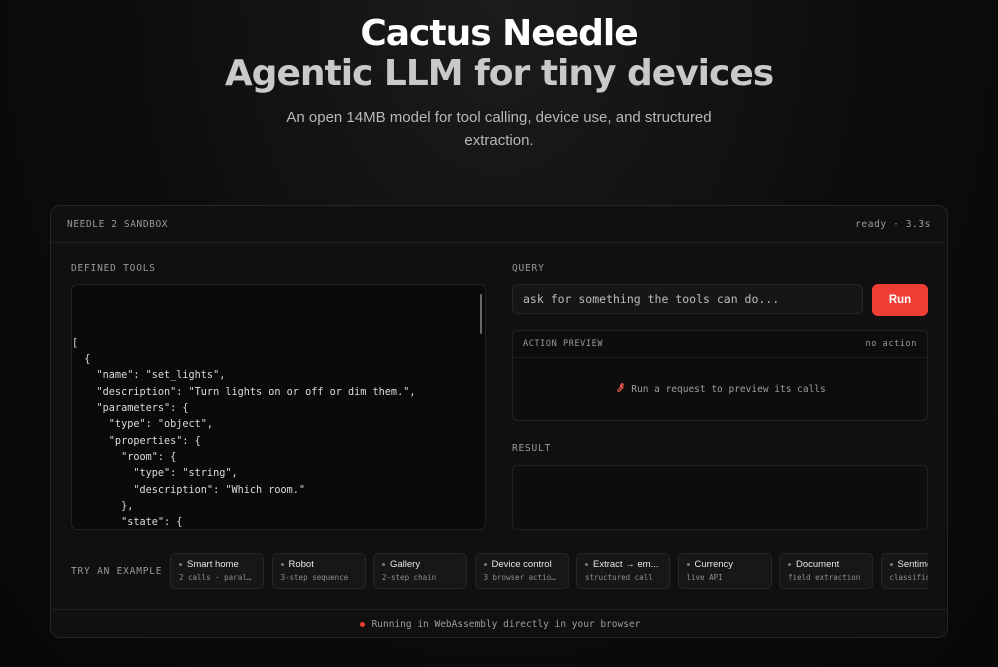 This screenshot has height=667, width=998. Describe the element at coordinates (818, 564) in the screenshot. I see `example-chip-title: Document` at that location.